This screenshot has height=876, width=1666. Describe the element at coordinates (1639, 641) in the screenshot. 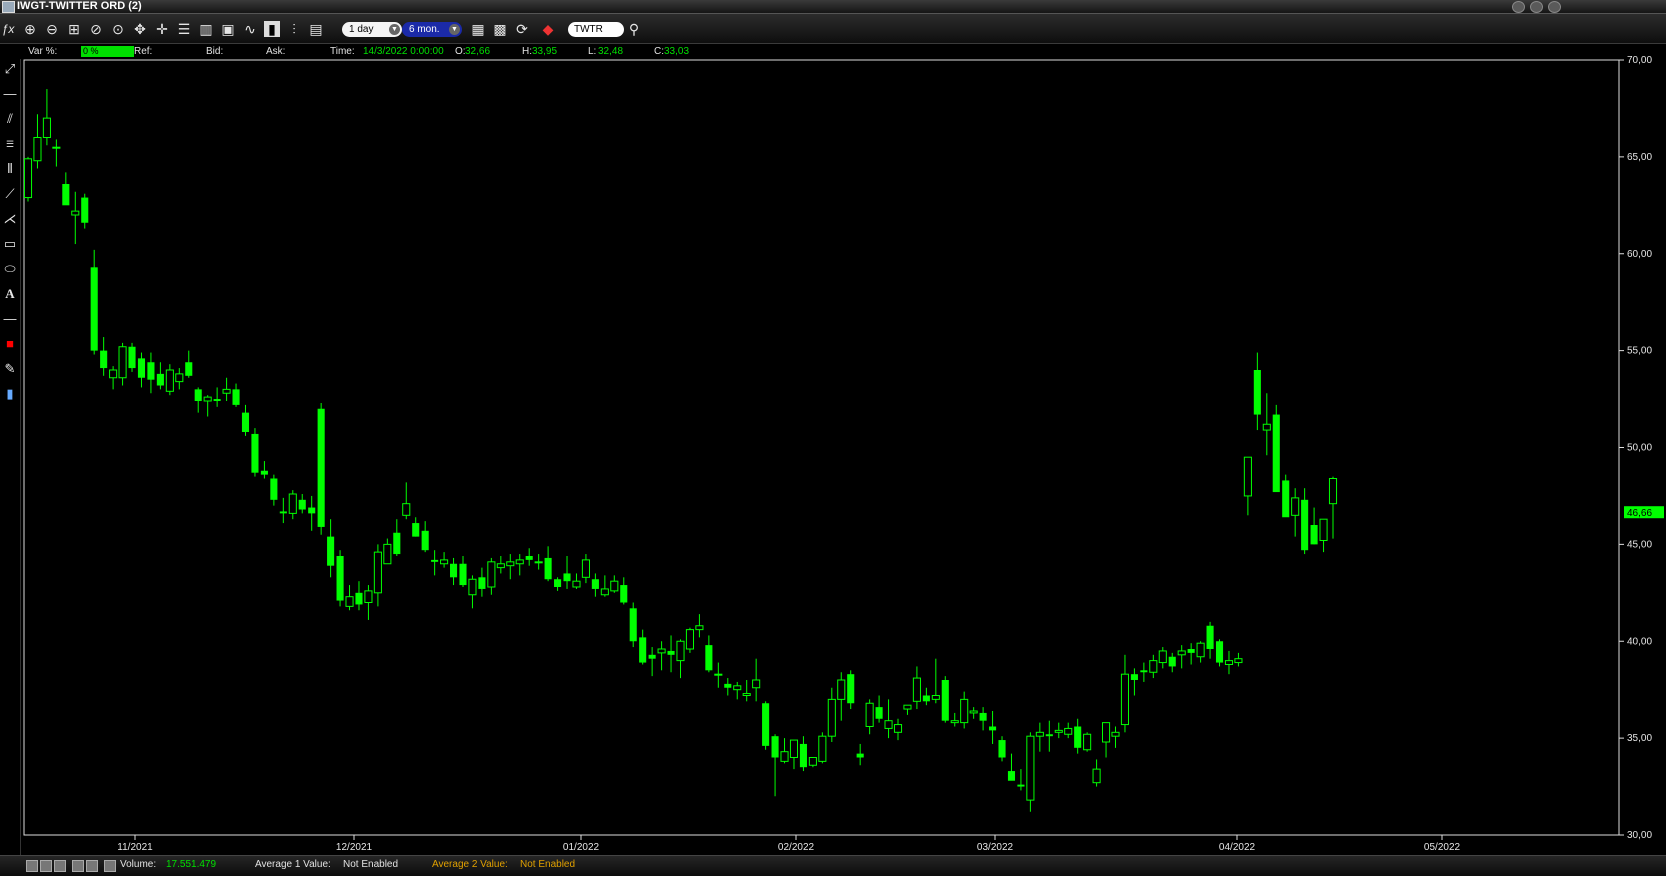

I see `y-tick-label: 40,00` at that location.